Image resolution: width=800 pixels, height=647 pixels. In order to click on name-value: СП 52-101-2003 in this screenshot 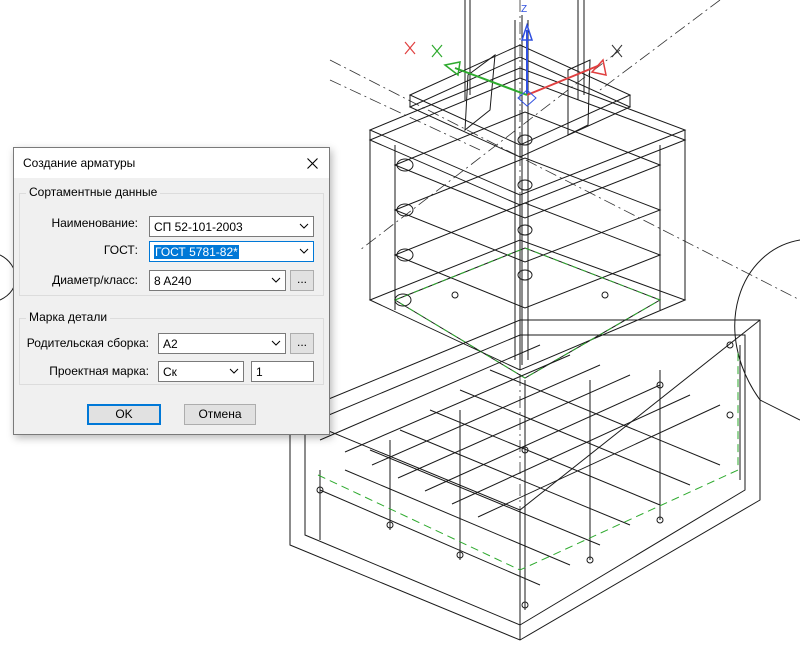, I will do `click(198, 227)`.